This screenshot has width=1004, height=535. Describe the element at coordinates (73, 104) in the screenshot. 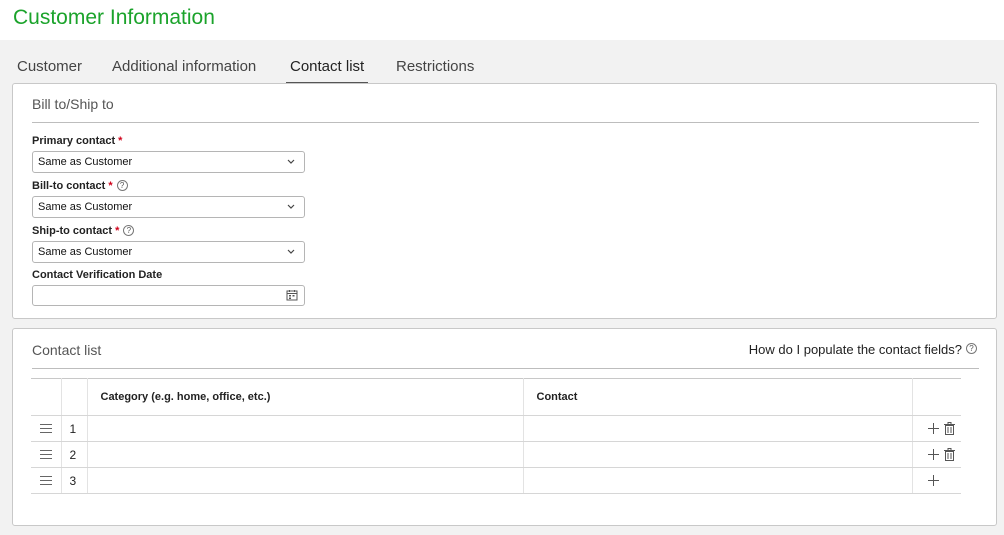

I see `section-title: Bill to/Ship to` at that location.